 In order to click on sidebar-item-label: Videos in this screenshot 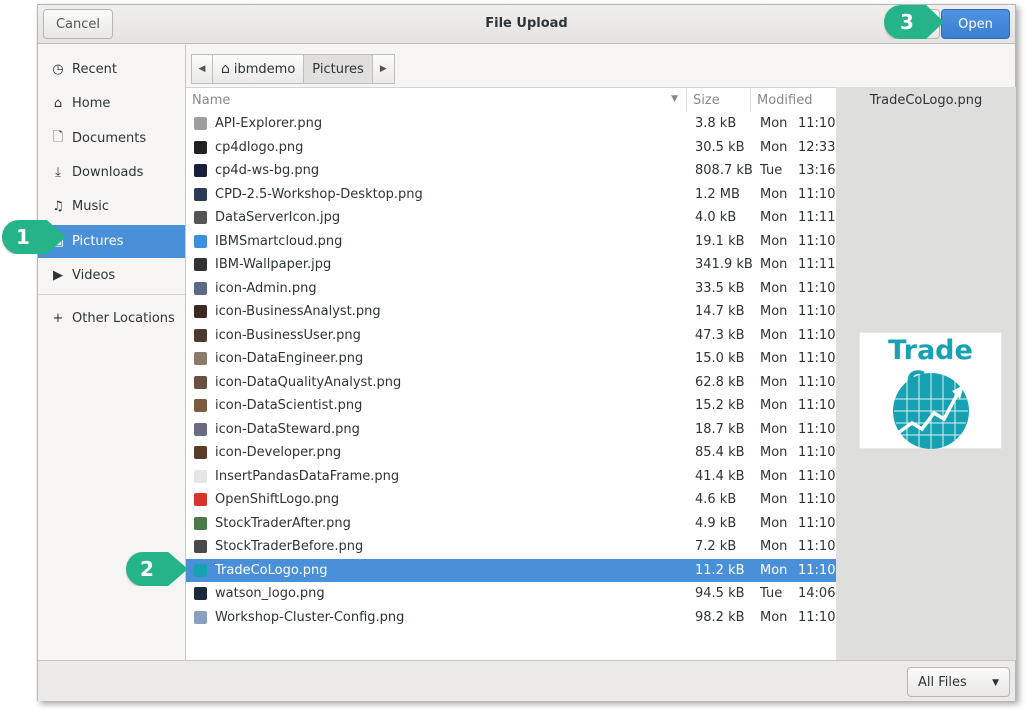, I will do `click(94, 275)`.